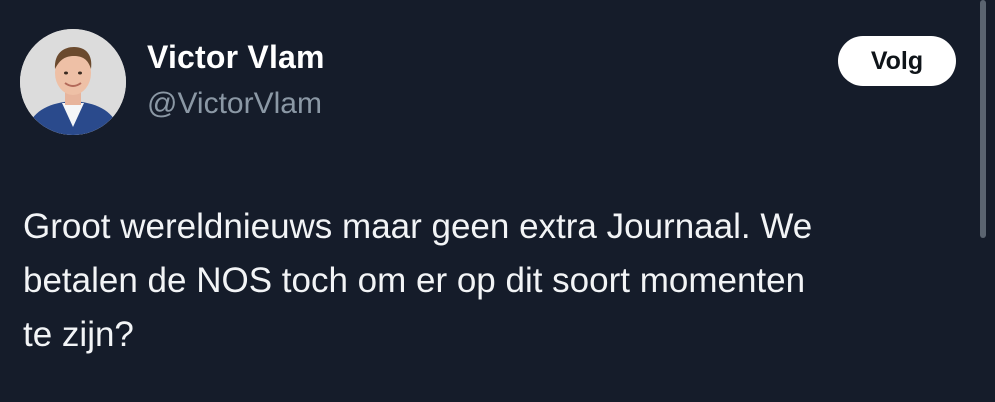 The image size is (995, 402). Describe the element at coordinates (983, 119) in the screenshot. I see `scrollbar` at that location.